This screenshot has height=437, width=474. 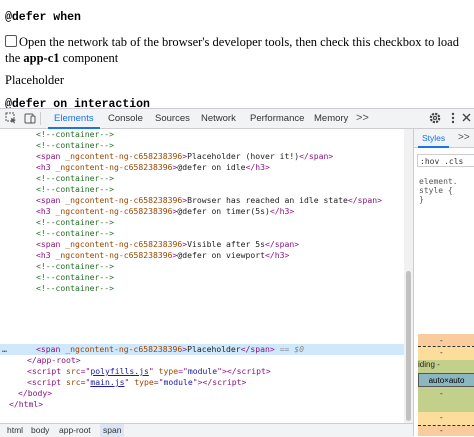 What do you see at coordinates (11, 118) in the screenshot?
I see `inspect-element-icon` at bounding box center [11, 118].